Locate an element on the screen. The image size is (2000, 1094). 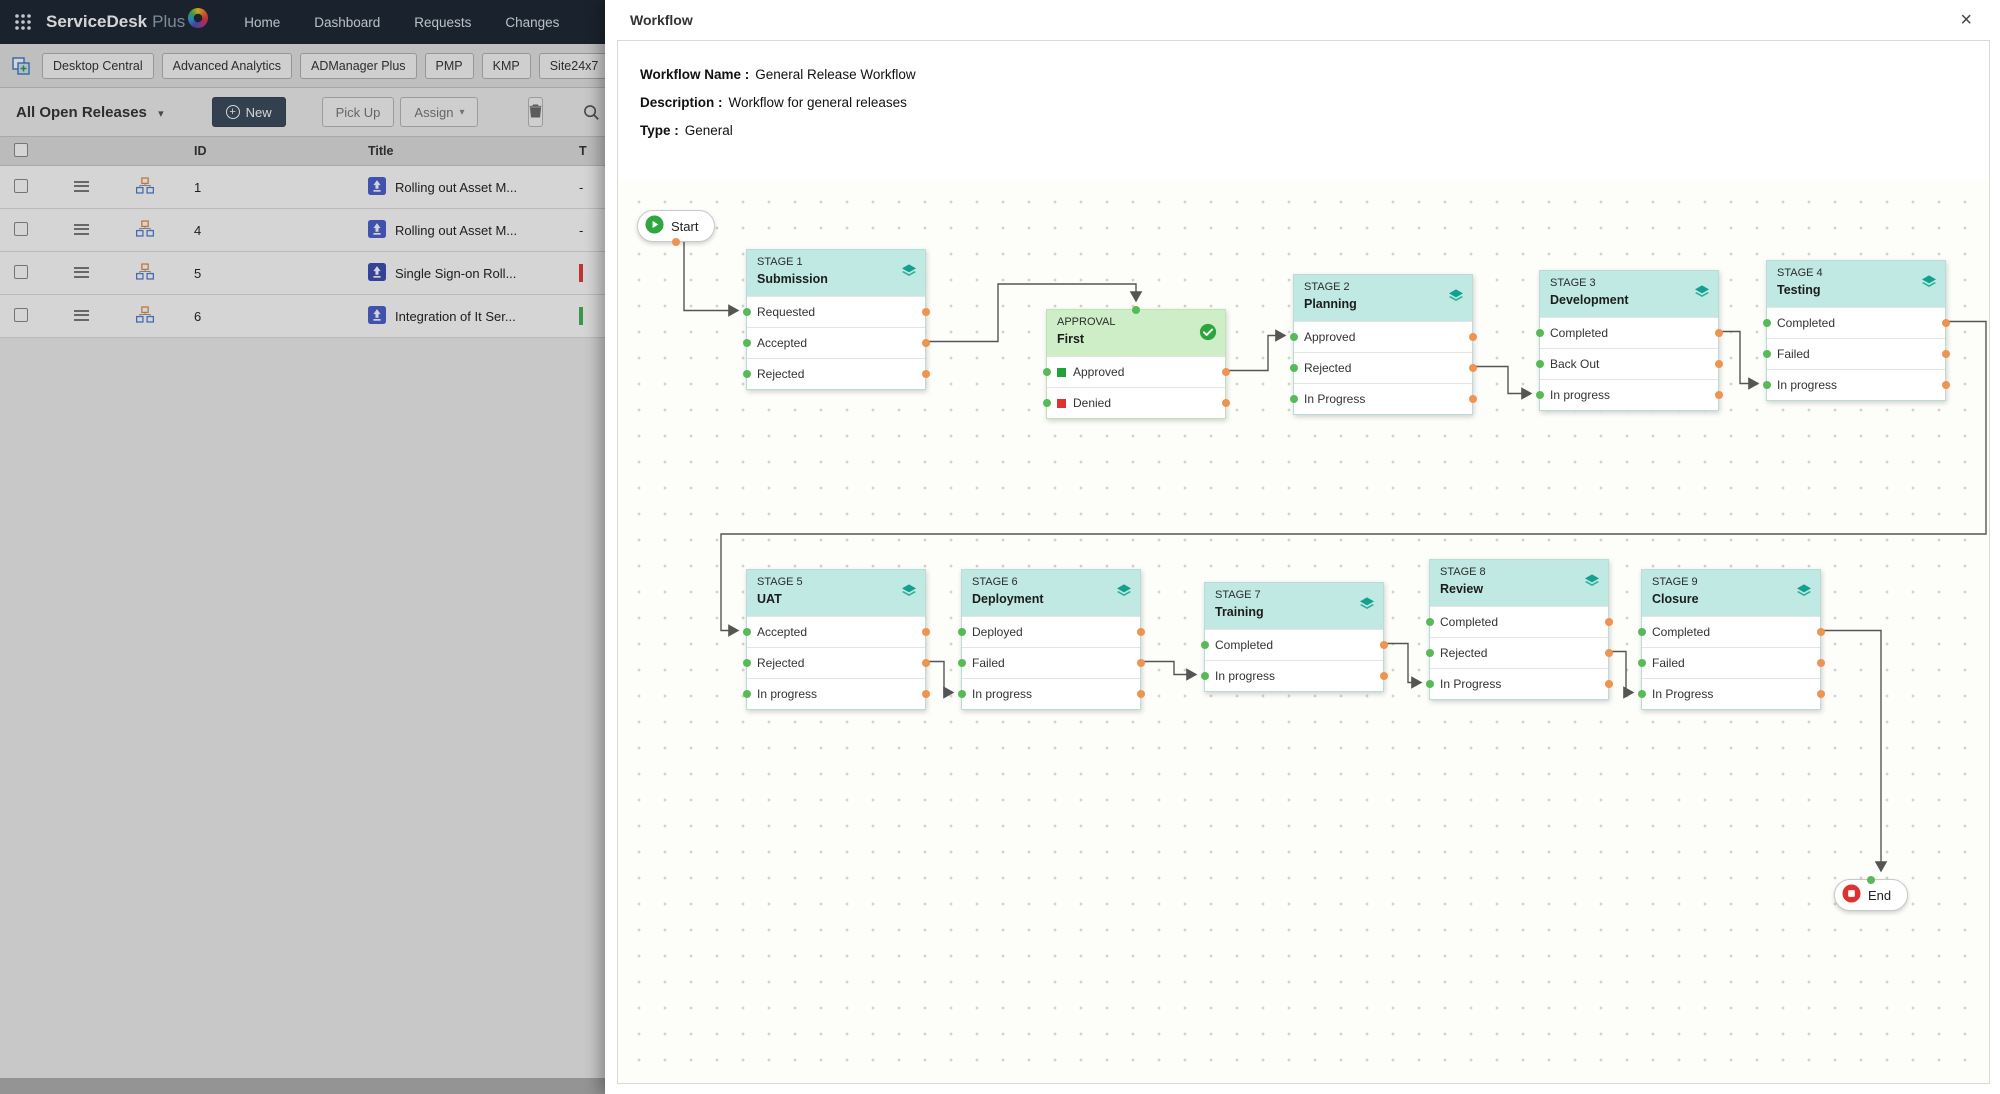
release-row-1: 1 Rolling out Asset M... - is located at coordinates (302, 187).